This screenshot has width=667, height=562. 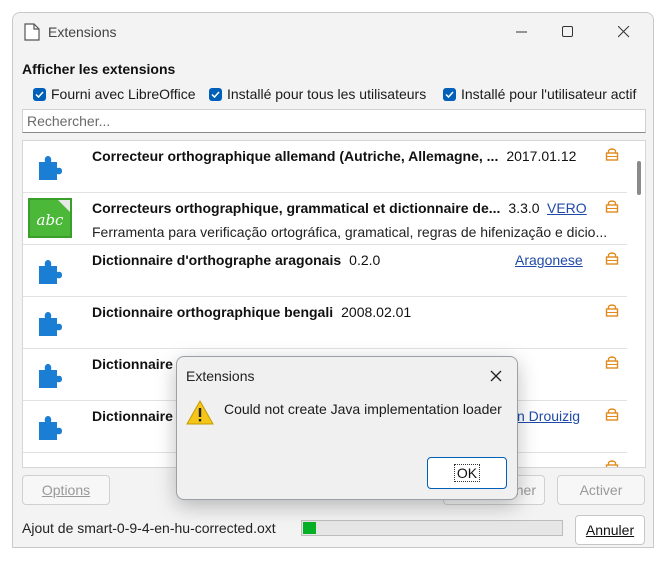 I want to click on window-title: Extensions, so click(x=82, y=32).